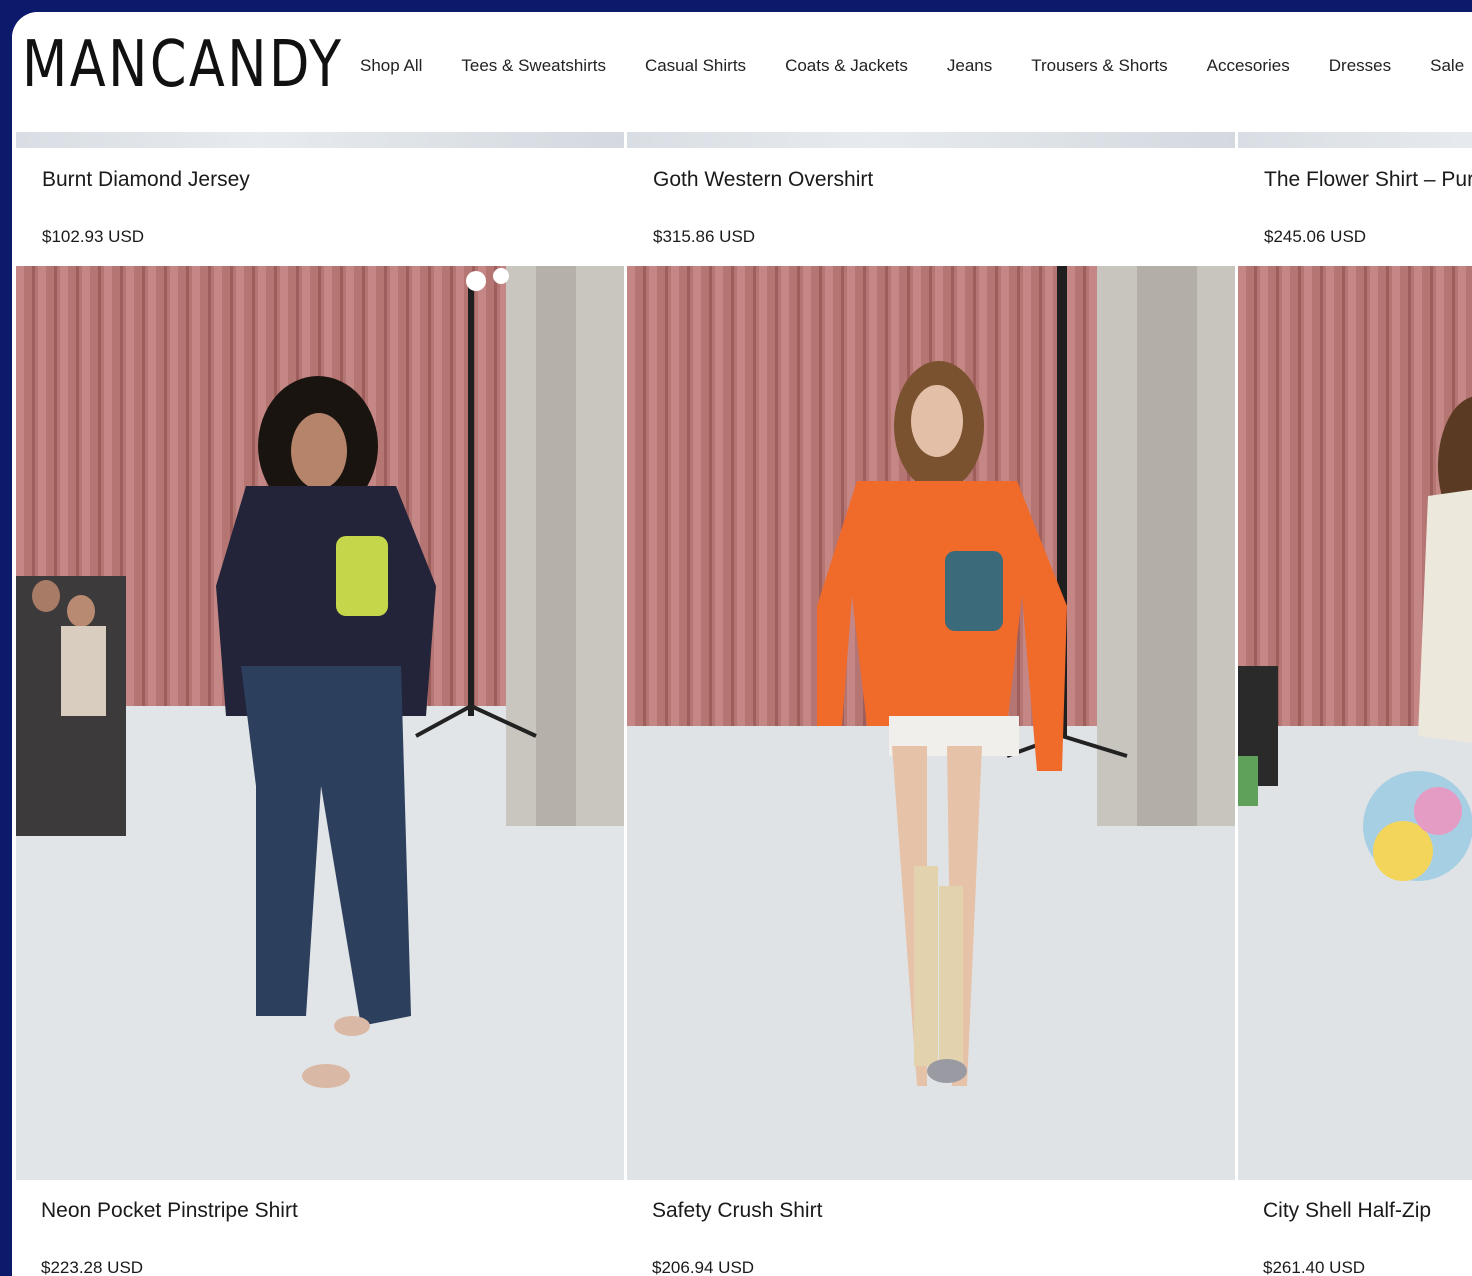 The width and height of the screenshot is (1472, 1276). Describe the element at coordinates (695, 66) in the screenshot. I see `nav-casual-shirts: Casual Shirts` at that location.